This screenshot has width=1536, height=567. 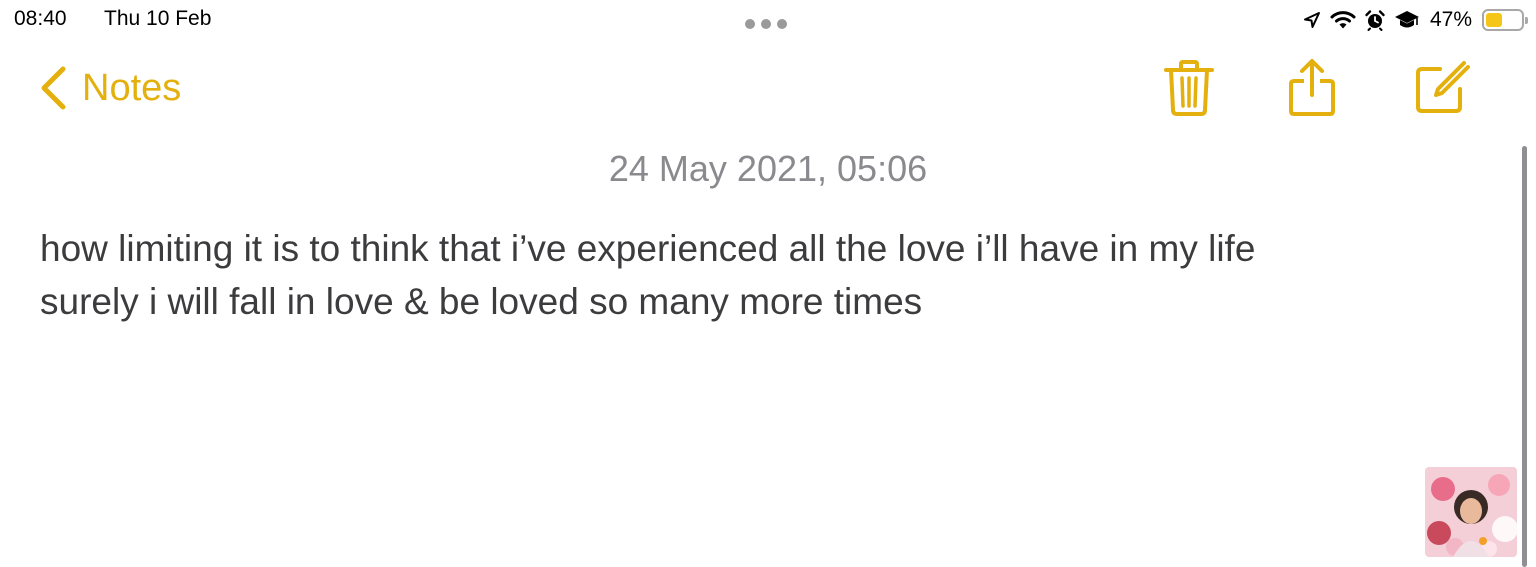 I want to click on status-indicators: 47%, so click(x=1415, y=20).